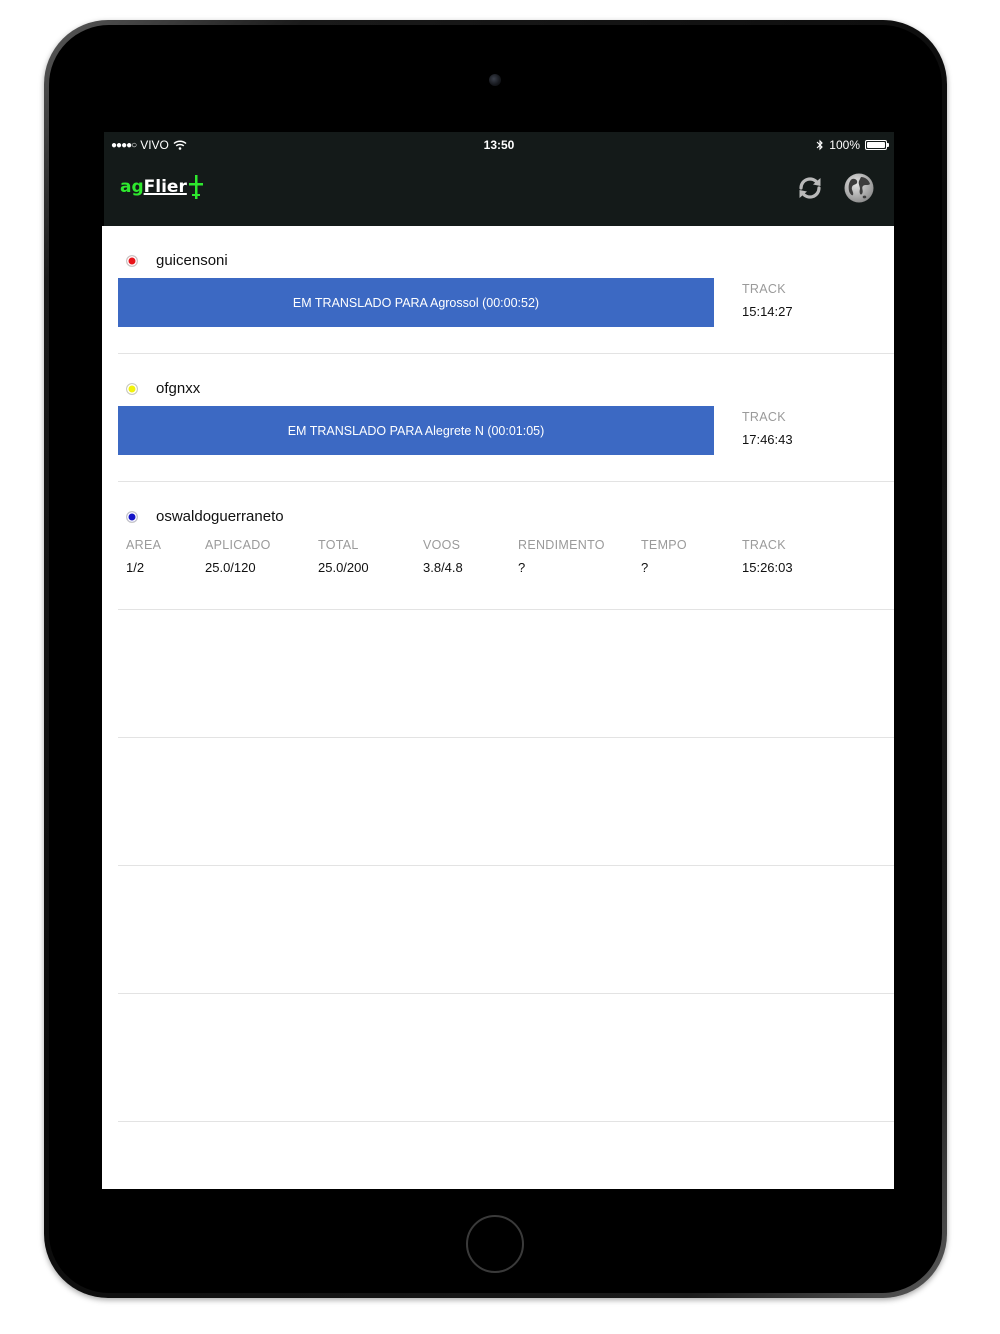  What do you see at coordinates (230, 567) in the screenshot?
I see `stat-value: 25.0/120` at bounding box center [230, 567].